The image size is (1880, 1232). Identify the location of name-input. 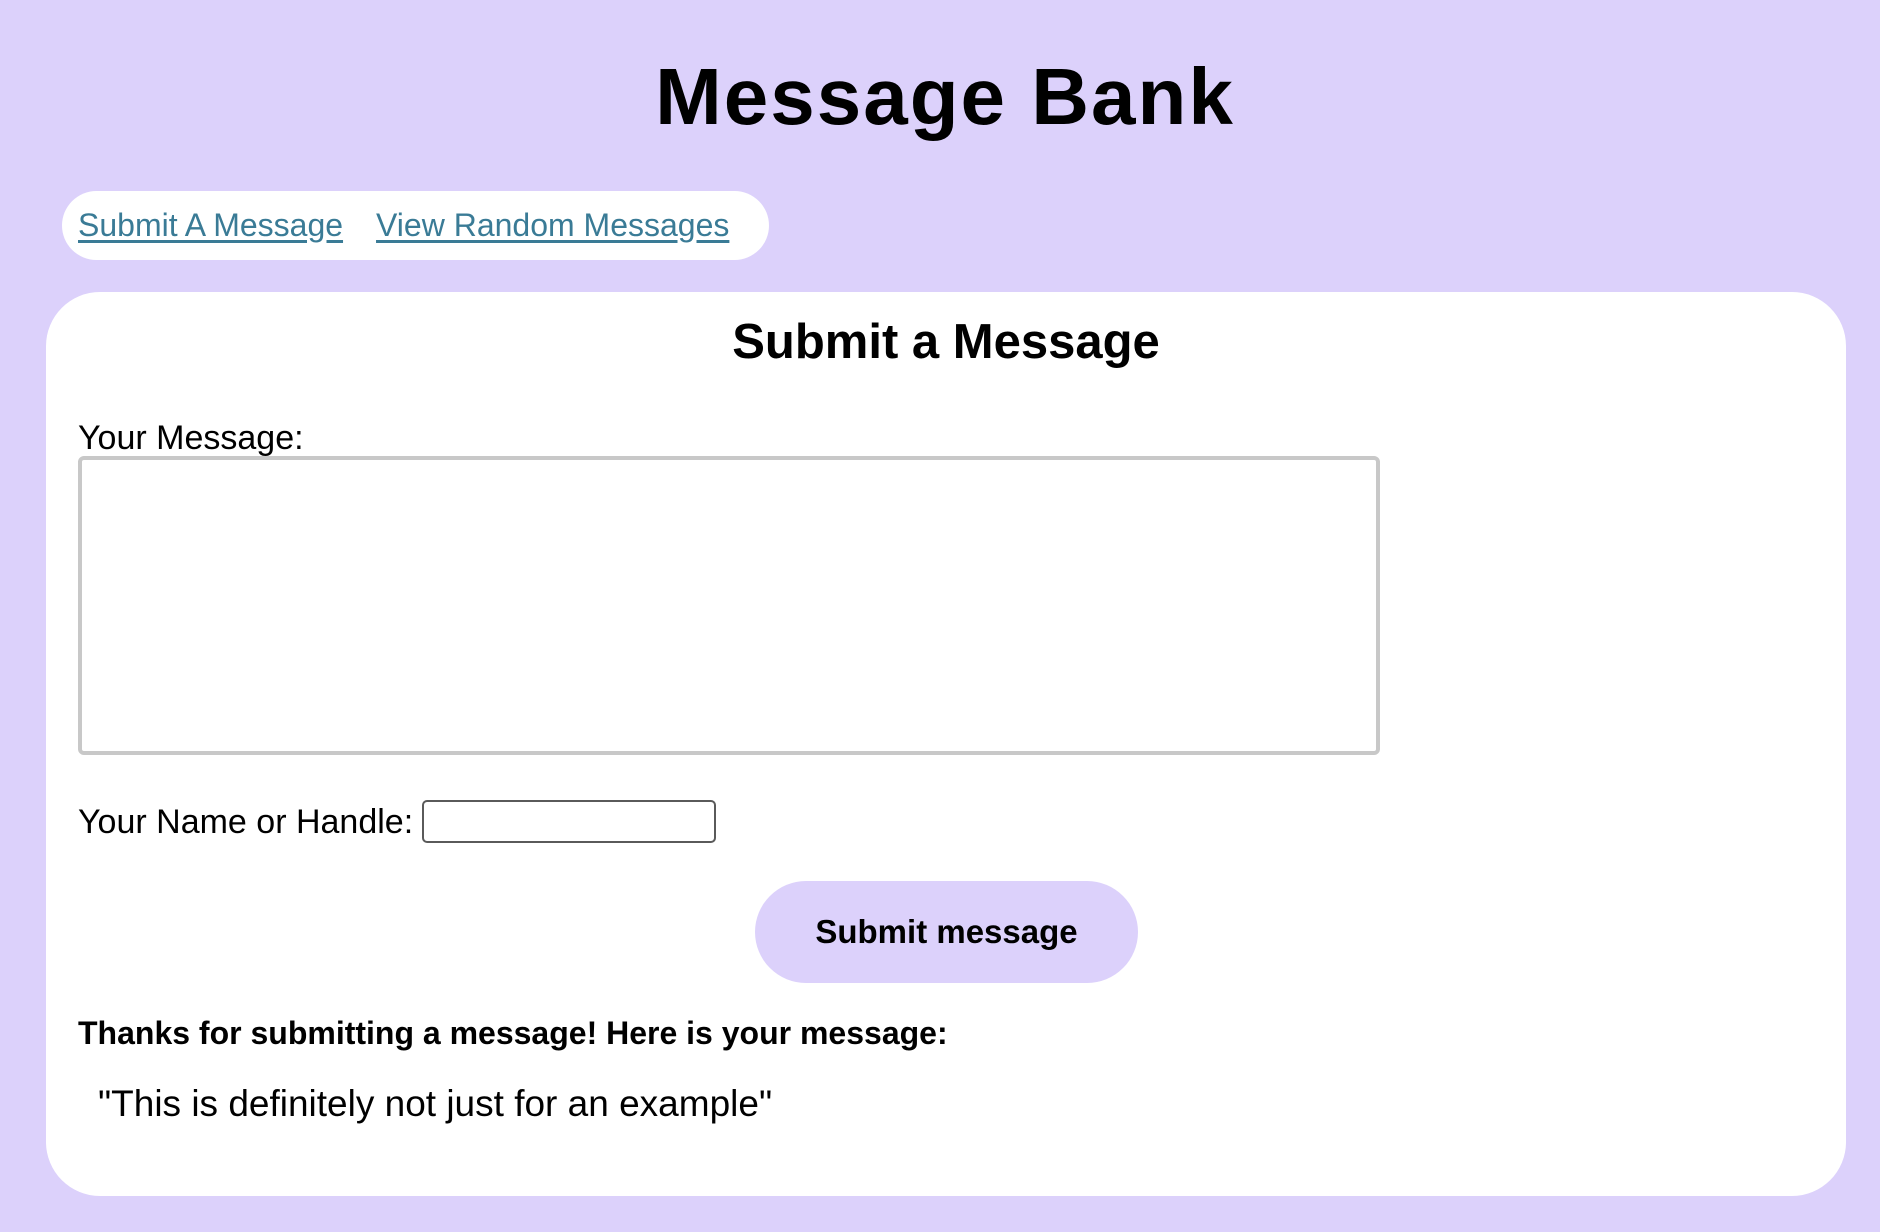
(569, 821).